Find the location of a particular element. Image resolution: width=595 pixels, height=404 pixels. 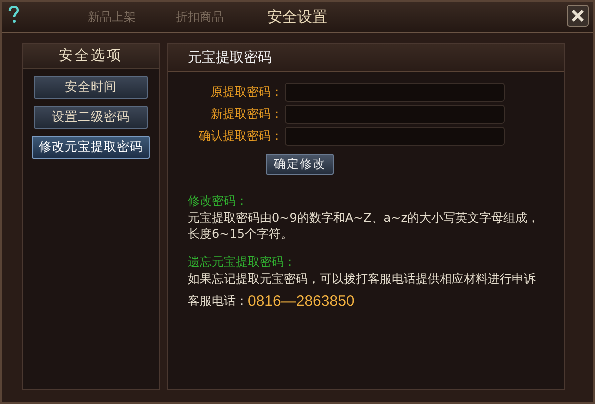

section-heading: 遗忘元宝提取密码： is located at coordinates (242, 262).